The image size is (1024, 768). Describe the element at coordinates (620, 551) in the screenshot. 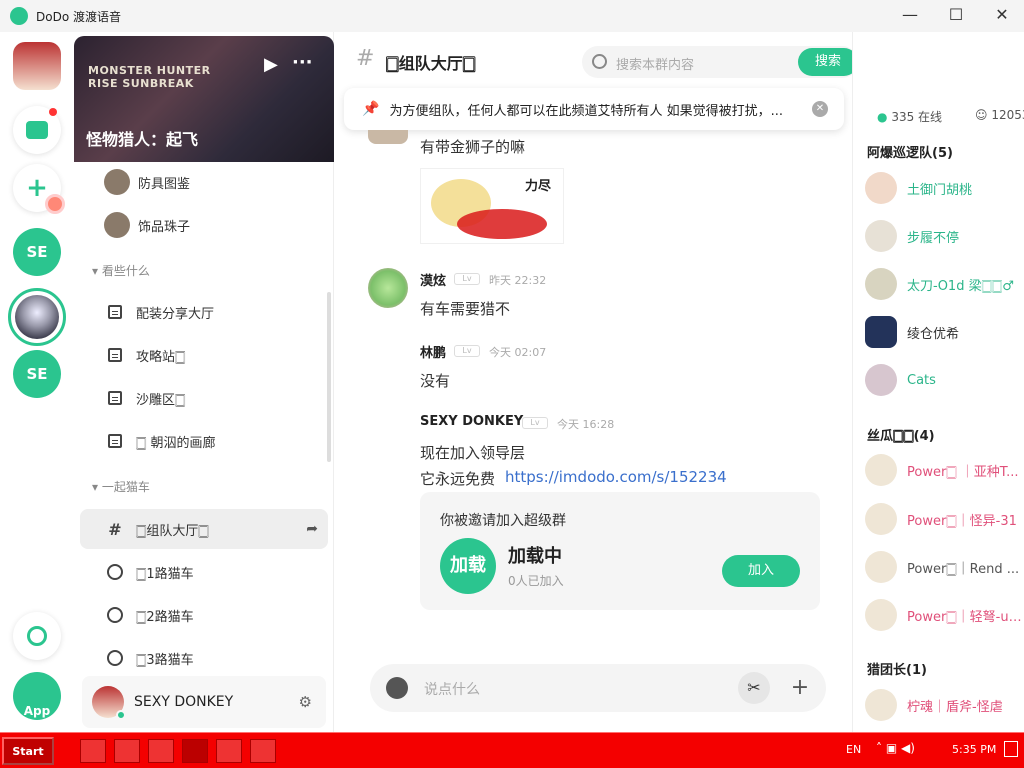

I see `invite-card: 你被邀请加入超级群 加载 加载中 0人已加入 加入` at that location.